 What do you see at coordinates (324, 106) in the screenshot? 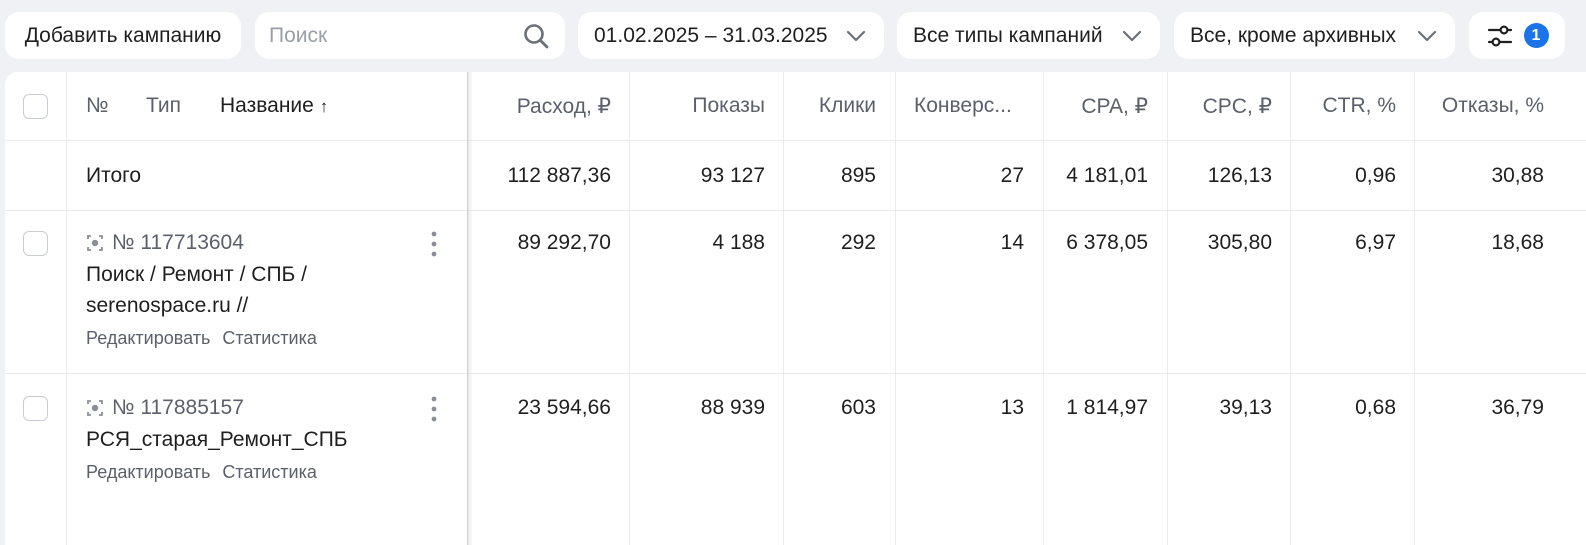
I see `sort-ascending-icon: ↑` at bounding box center [324, 106].